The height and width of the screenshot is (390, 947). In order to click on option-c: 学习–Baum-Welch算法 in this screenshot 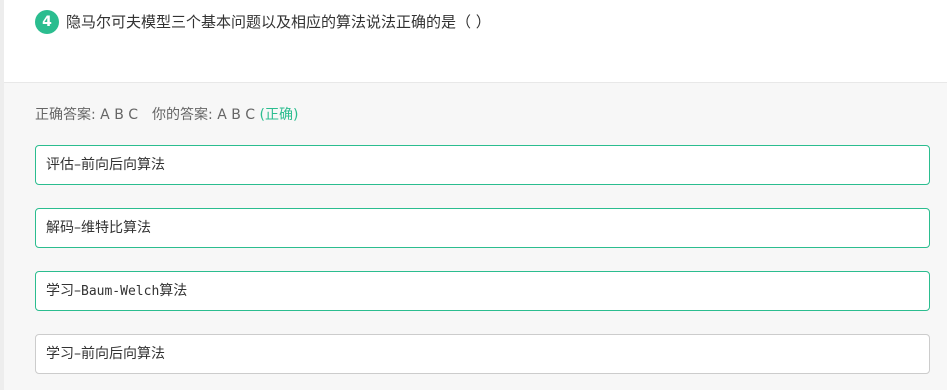, I will do `click(482, 291)`.